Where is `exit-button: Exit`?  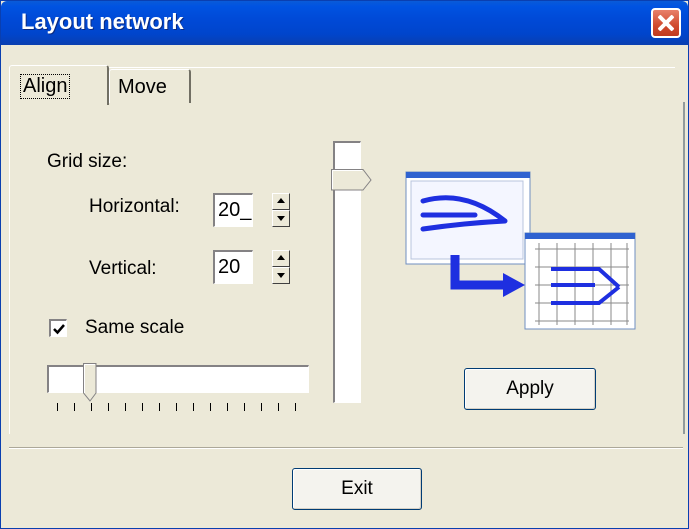 exit-button: Exit is located at coordinates (357, 489).